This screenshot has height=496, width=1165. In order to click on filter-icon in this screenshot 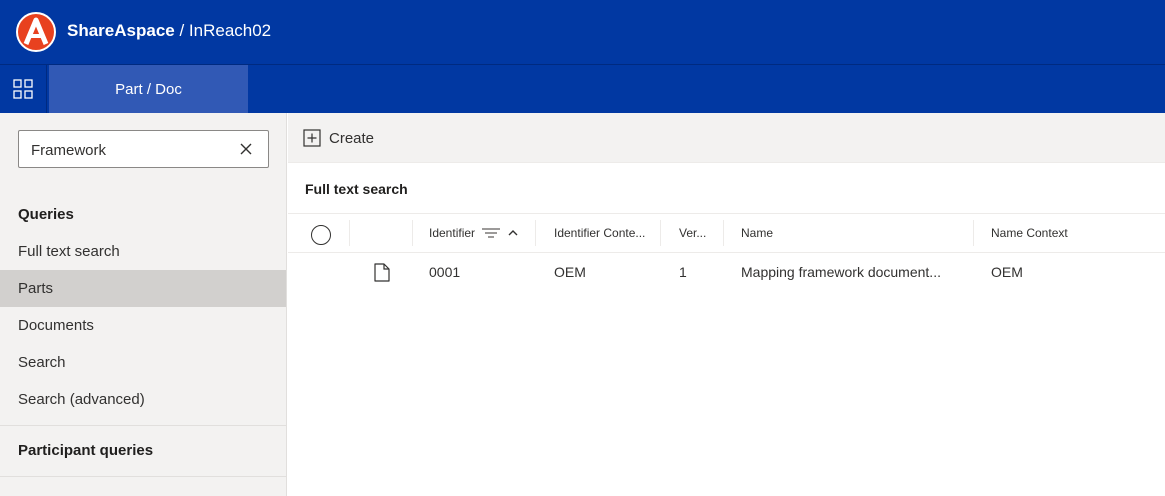, I will do `click(491, 233)`.